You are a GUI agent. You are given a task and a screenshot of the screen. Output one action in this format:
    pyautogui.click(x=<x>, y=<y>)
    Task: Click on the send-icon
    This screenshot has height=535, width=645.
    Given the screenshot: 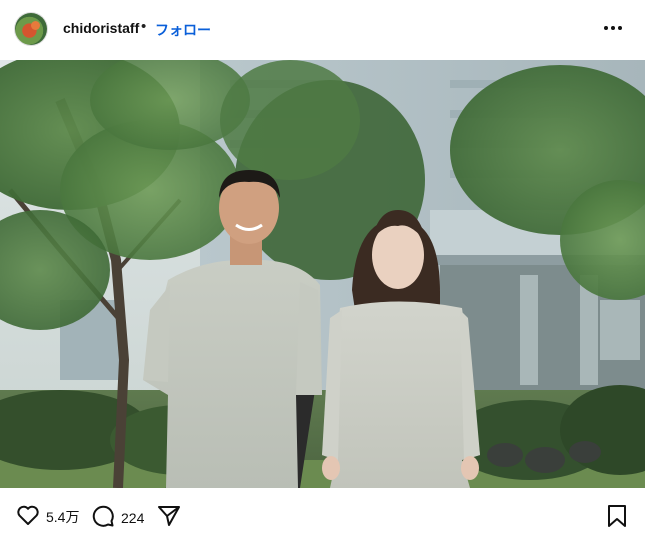 What is the action you would take?
    pyautogui.click(x=169, y=517)
    